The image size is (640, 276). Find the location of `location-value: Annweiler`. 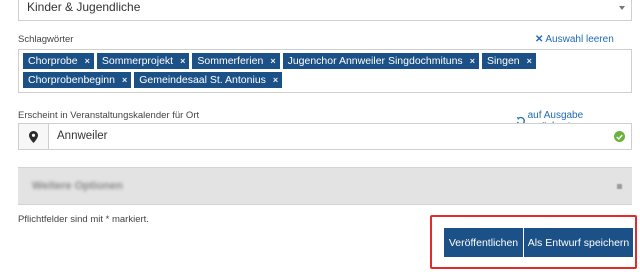

location-value: Annweiler is located at coordinates (82, 136).